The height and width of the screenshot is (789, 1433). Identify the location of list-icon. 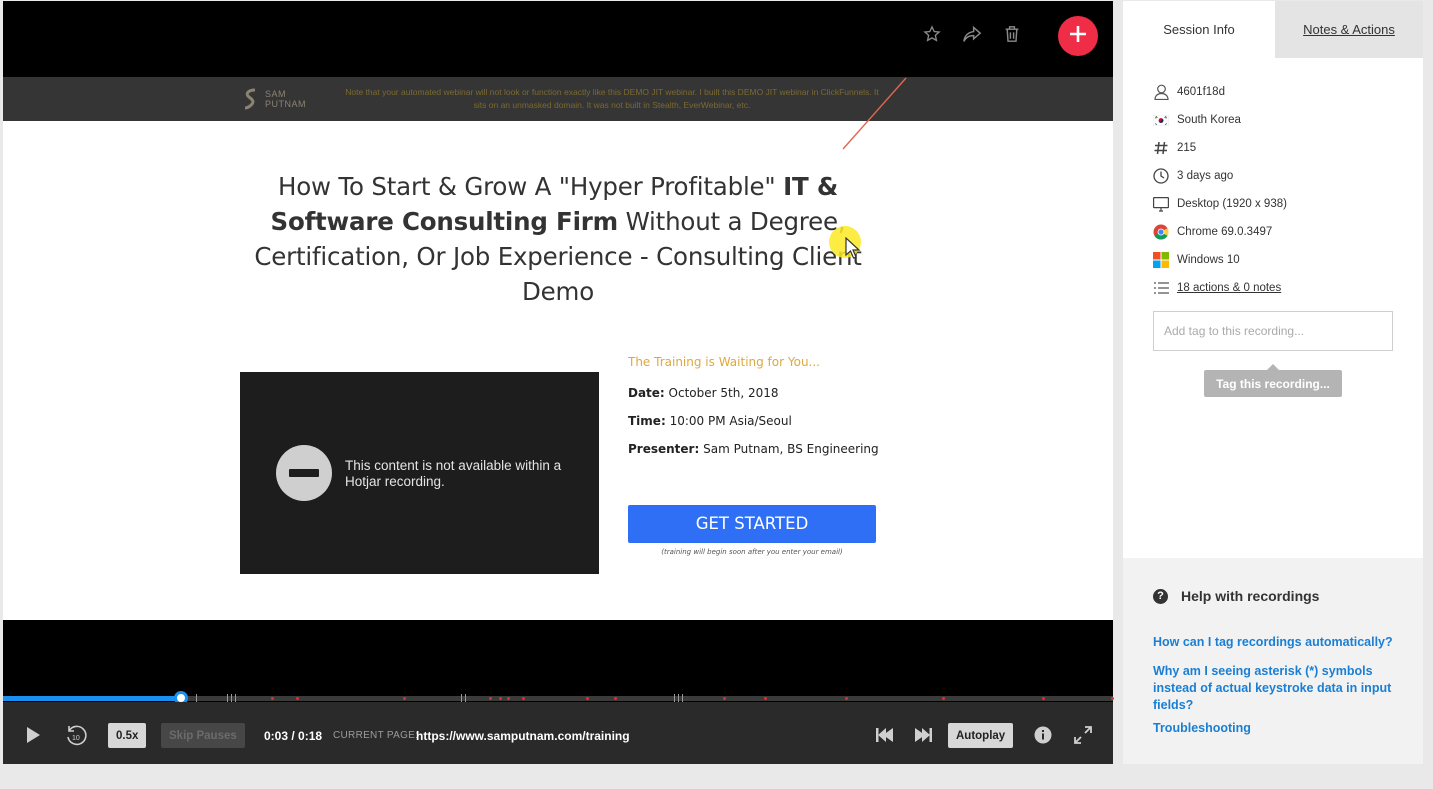
(1161, 288).